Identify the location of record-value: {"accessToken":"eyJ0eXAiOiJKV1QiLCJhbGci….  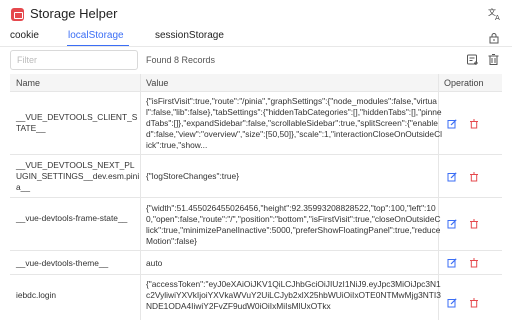
(294, 295).